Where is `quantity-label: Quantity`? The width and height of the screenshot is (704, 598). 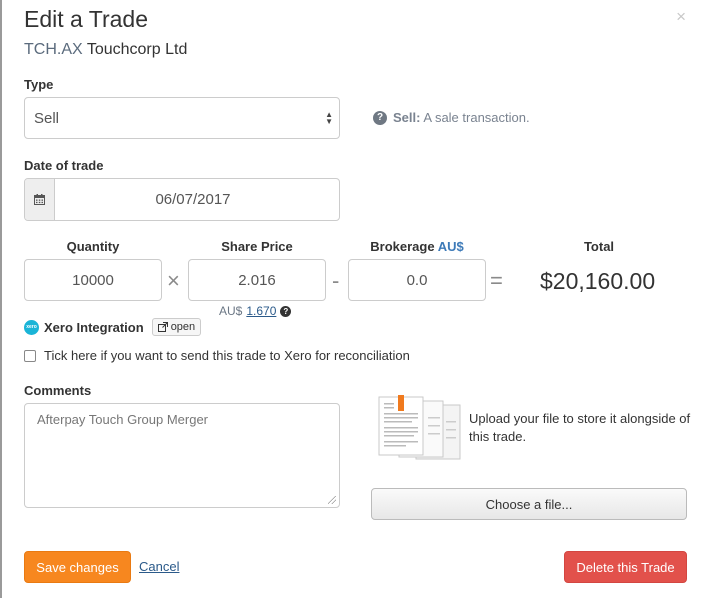 quantity-label: Quantity is located at coordinates (93, 246).